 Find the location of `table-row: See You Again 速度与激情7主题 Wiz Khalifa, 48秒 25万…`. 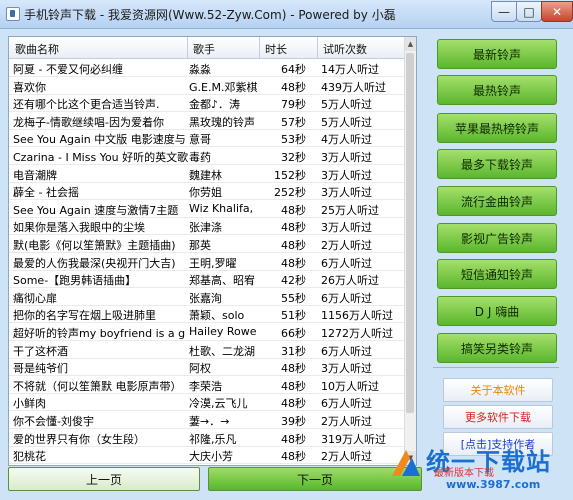

table-row: See You Again 速度与激情7主题 Wiz Khalifa, 48秒 25万… is located at coordinates (206, 209).